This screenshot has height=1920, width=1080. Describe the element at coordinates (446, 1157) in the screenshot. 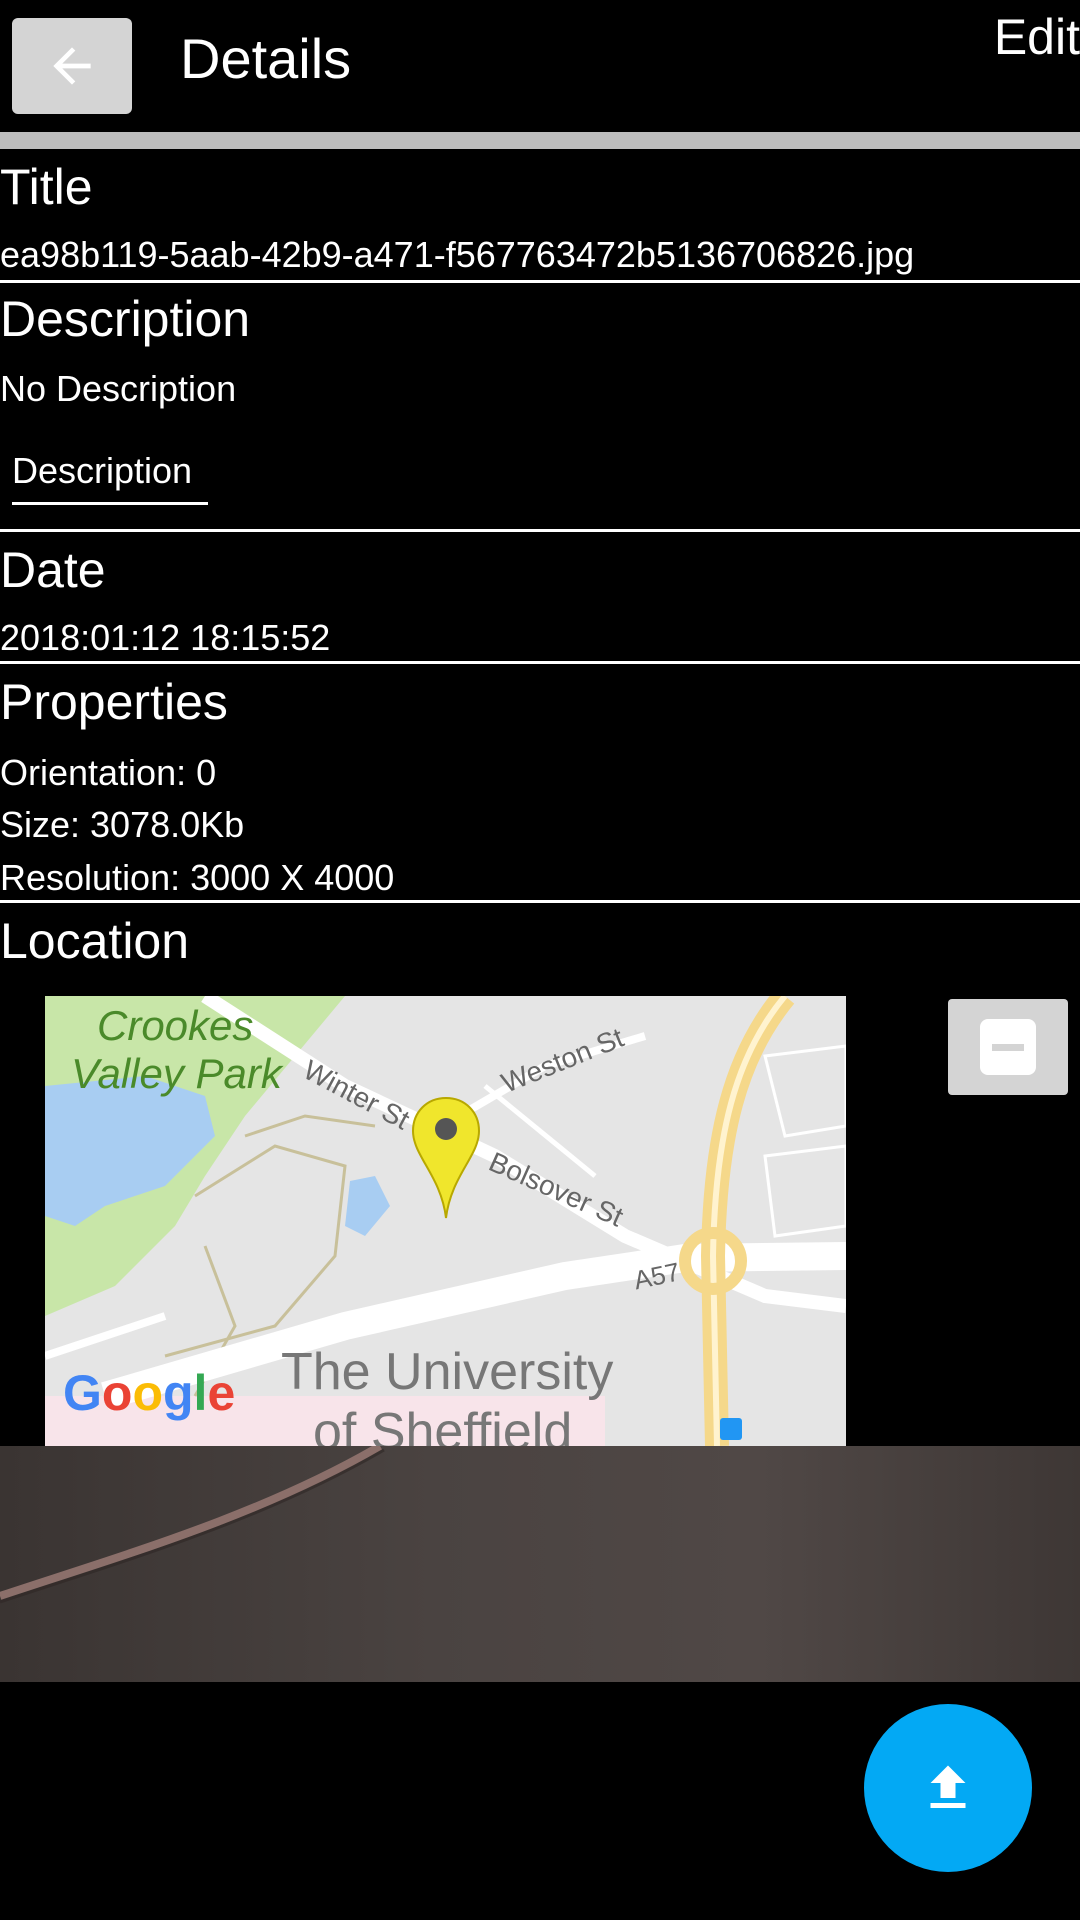

I see `map-pin-icon` at that location.